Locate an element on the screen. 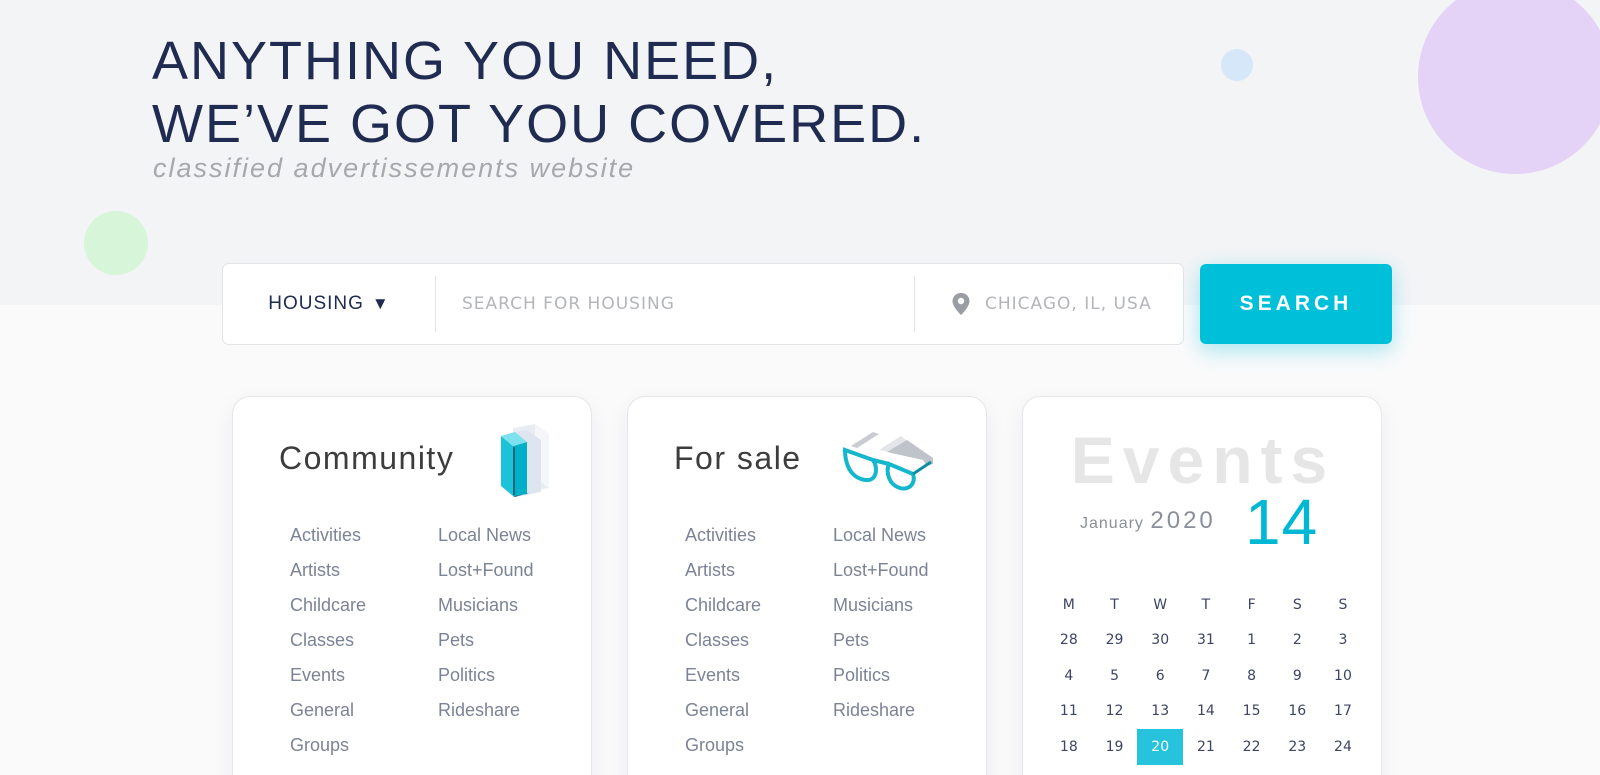 This screenshot has height=775, width=1600. calendar-day: 13 is located at coordinates (1160, 712).